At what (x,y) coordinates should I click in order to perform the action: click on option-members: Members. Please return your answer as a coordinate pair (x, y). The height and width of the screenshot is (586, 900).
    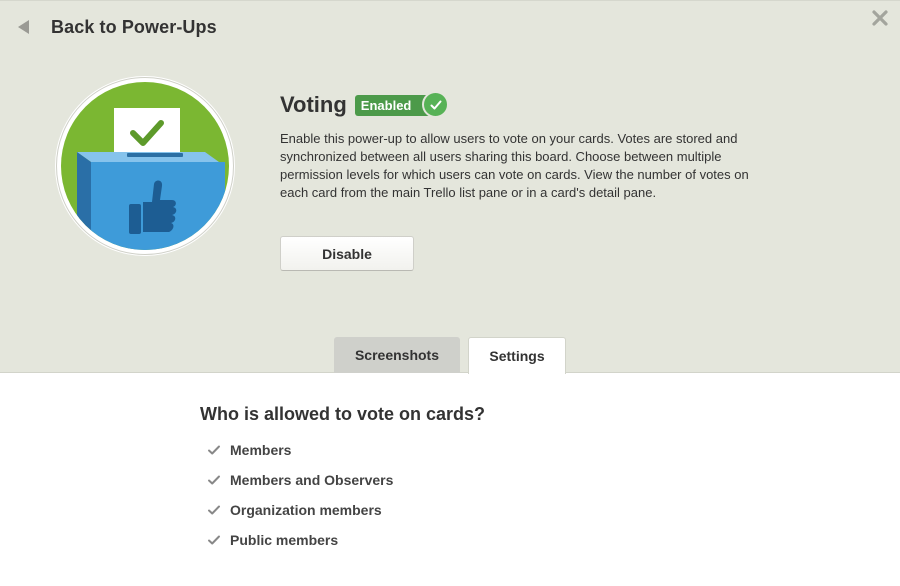
    Looking at the image, I should click on (249, 450).